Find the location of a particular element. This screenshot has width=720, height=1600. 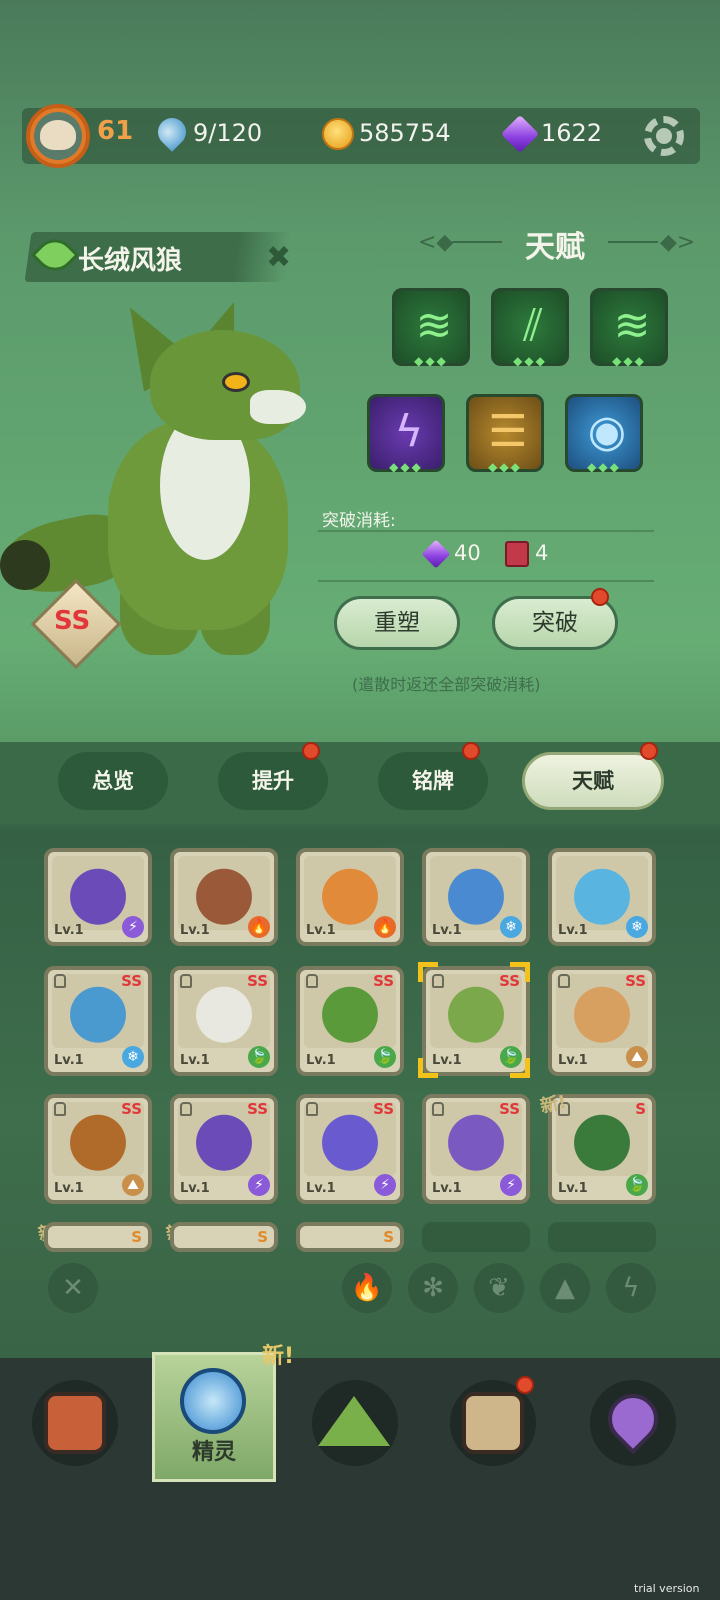

book-icon is located at coordinates (517, 554).